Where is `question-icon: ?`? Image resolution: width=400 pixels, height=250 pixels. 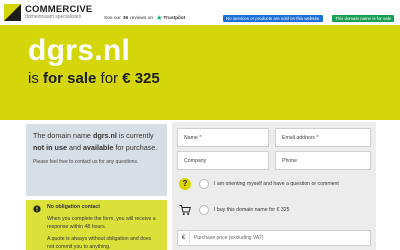 question-icon: ? is located at coordinates (185, 184).